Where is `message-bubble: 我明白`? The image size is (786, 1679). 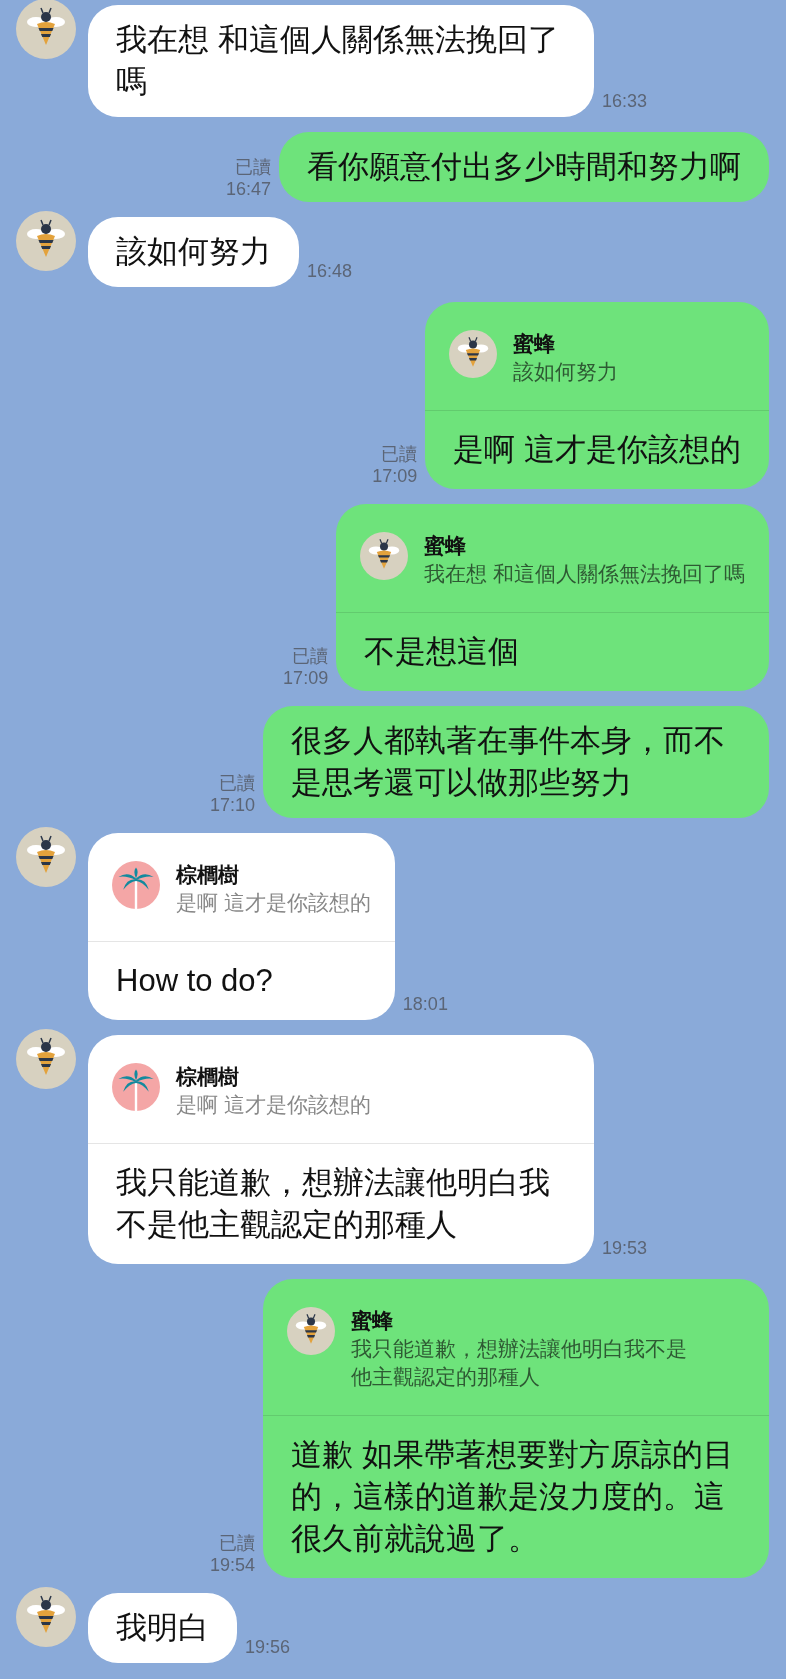
message-bubble: 我明白 is located at coordinates (162, 1628).